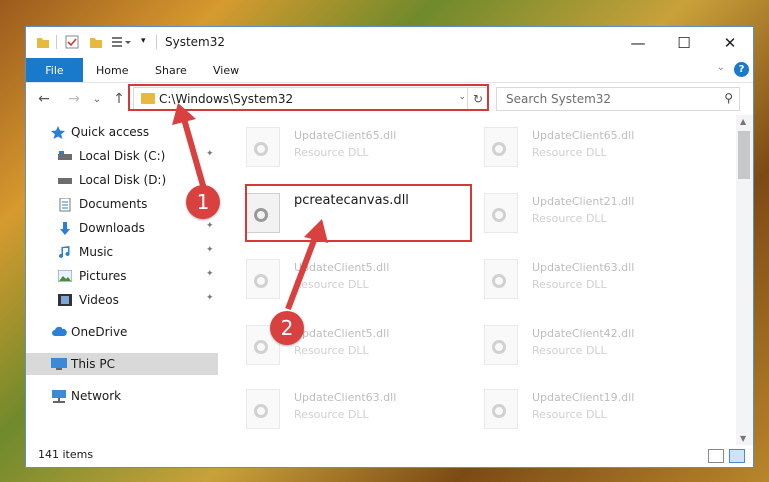 This screenshot has height=482, width=769. Describe the element at coordinates (203, 202) in the screenshot. I see `step-1-badge: 1` at that location.